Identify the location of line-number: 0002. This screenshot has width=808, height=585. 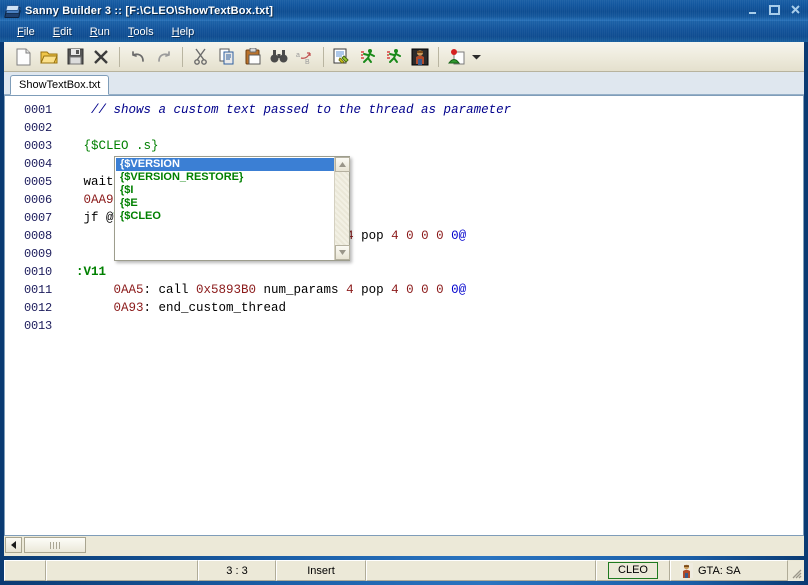
(37, 128).